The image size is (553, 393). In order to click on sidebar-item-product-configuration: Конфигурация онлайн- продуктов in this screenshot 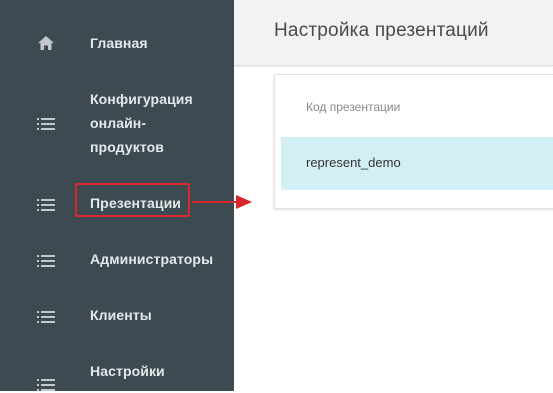, I will do `click(117, 123)`.